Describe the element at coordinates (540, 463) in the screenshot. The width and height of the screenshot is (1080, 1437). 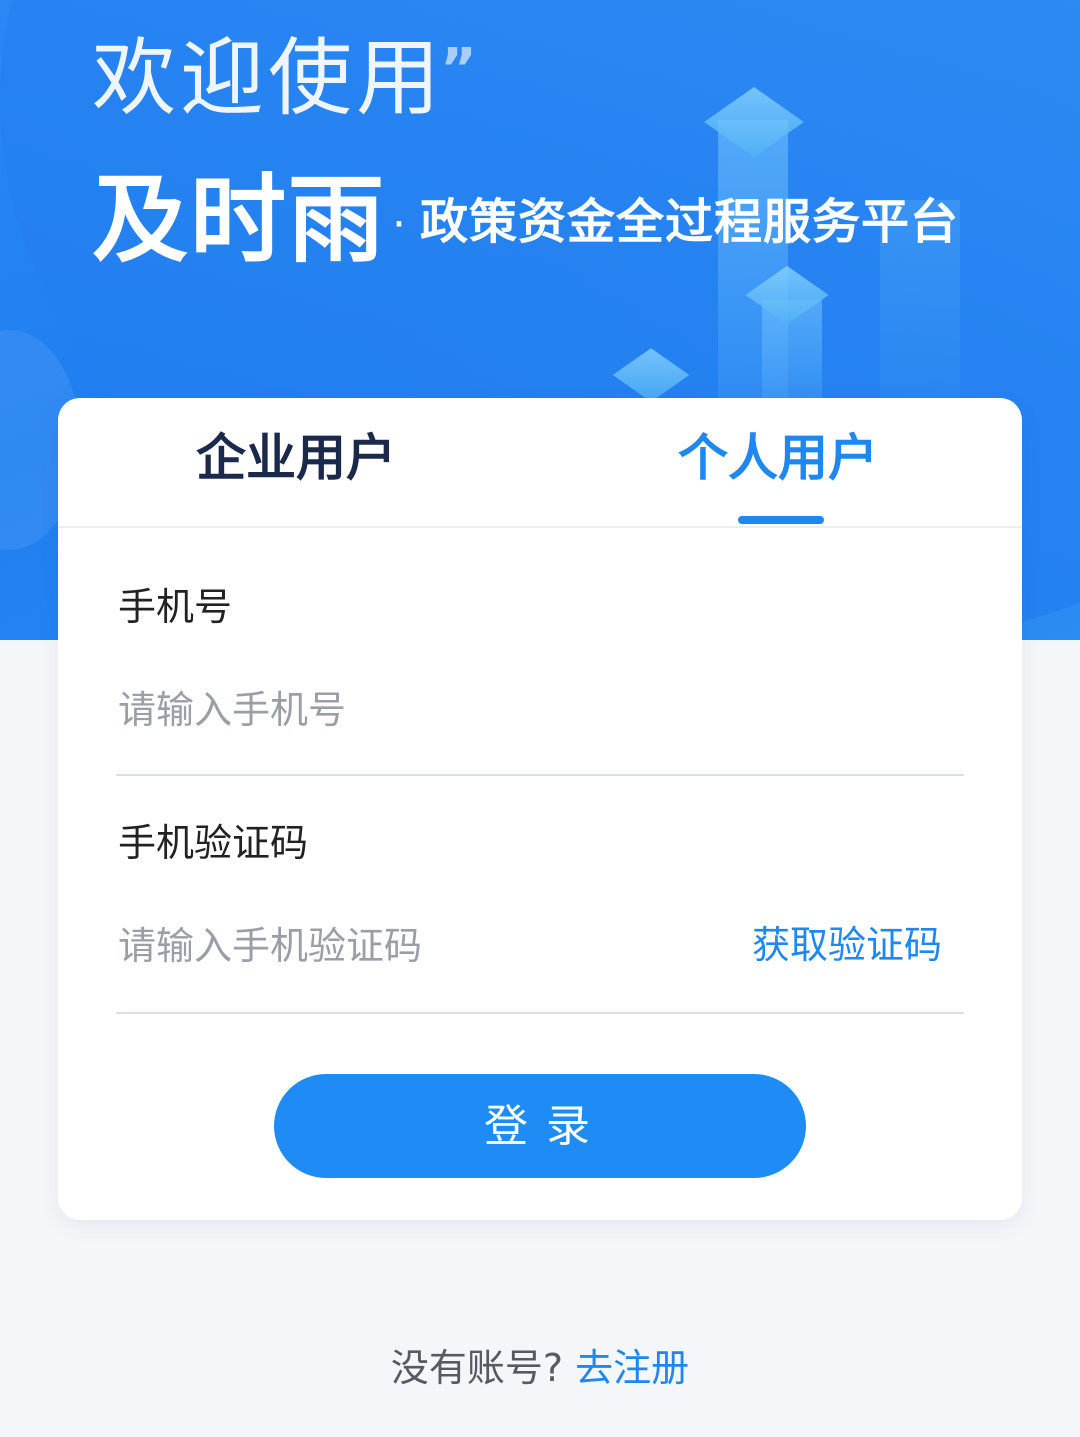
I see `user-type-tabs: 企业用户 个人用户` at that location.